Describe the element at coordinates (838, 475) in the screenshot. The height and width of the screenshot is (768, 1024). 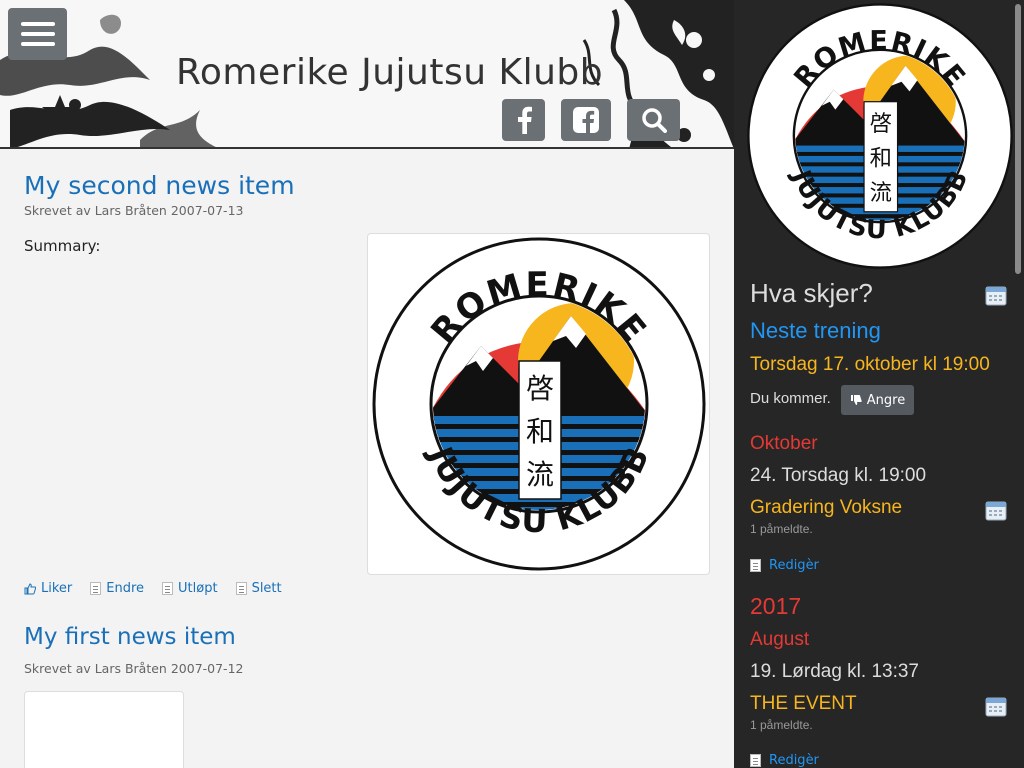
I see `event-date: 24. Torsdag kl. 19:00` at that location.